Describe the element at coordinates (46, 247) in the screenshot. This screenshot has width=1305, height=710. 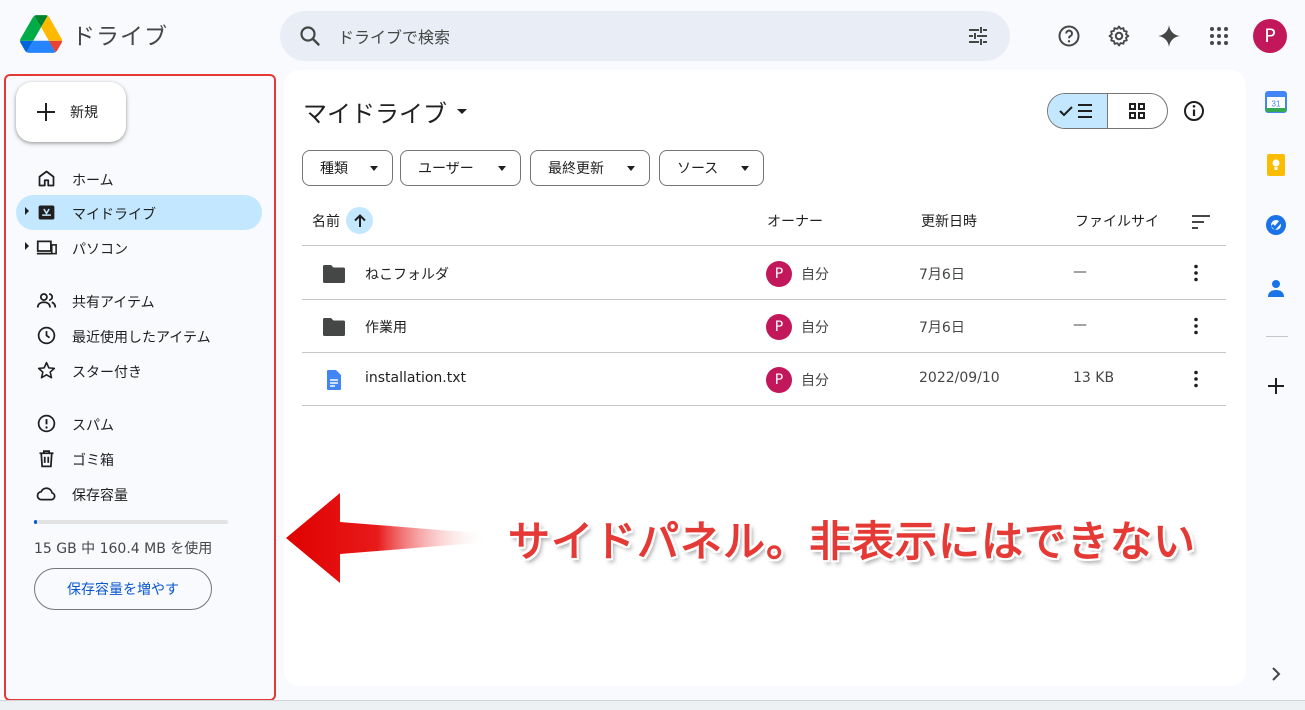
I see `computers-icon` at that location.